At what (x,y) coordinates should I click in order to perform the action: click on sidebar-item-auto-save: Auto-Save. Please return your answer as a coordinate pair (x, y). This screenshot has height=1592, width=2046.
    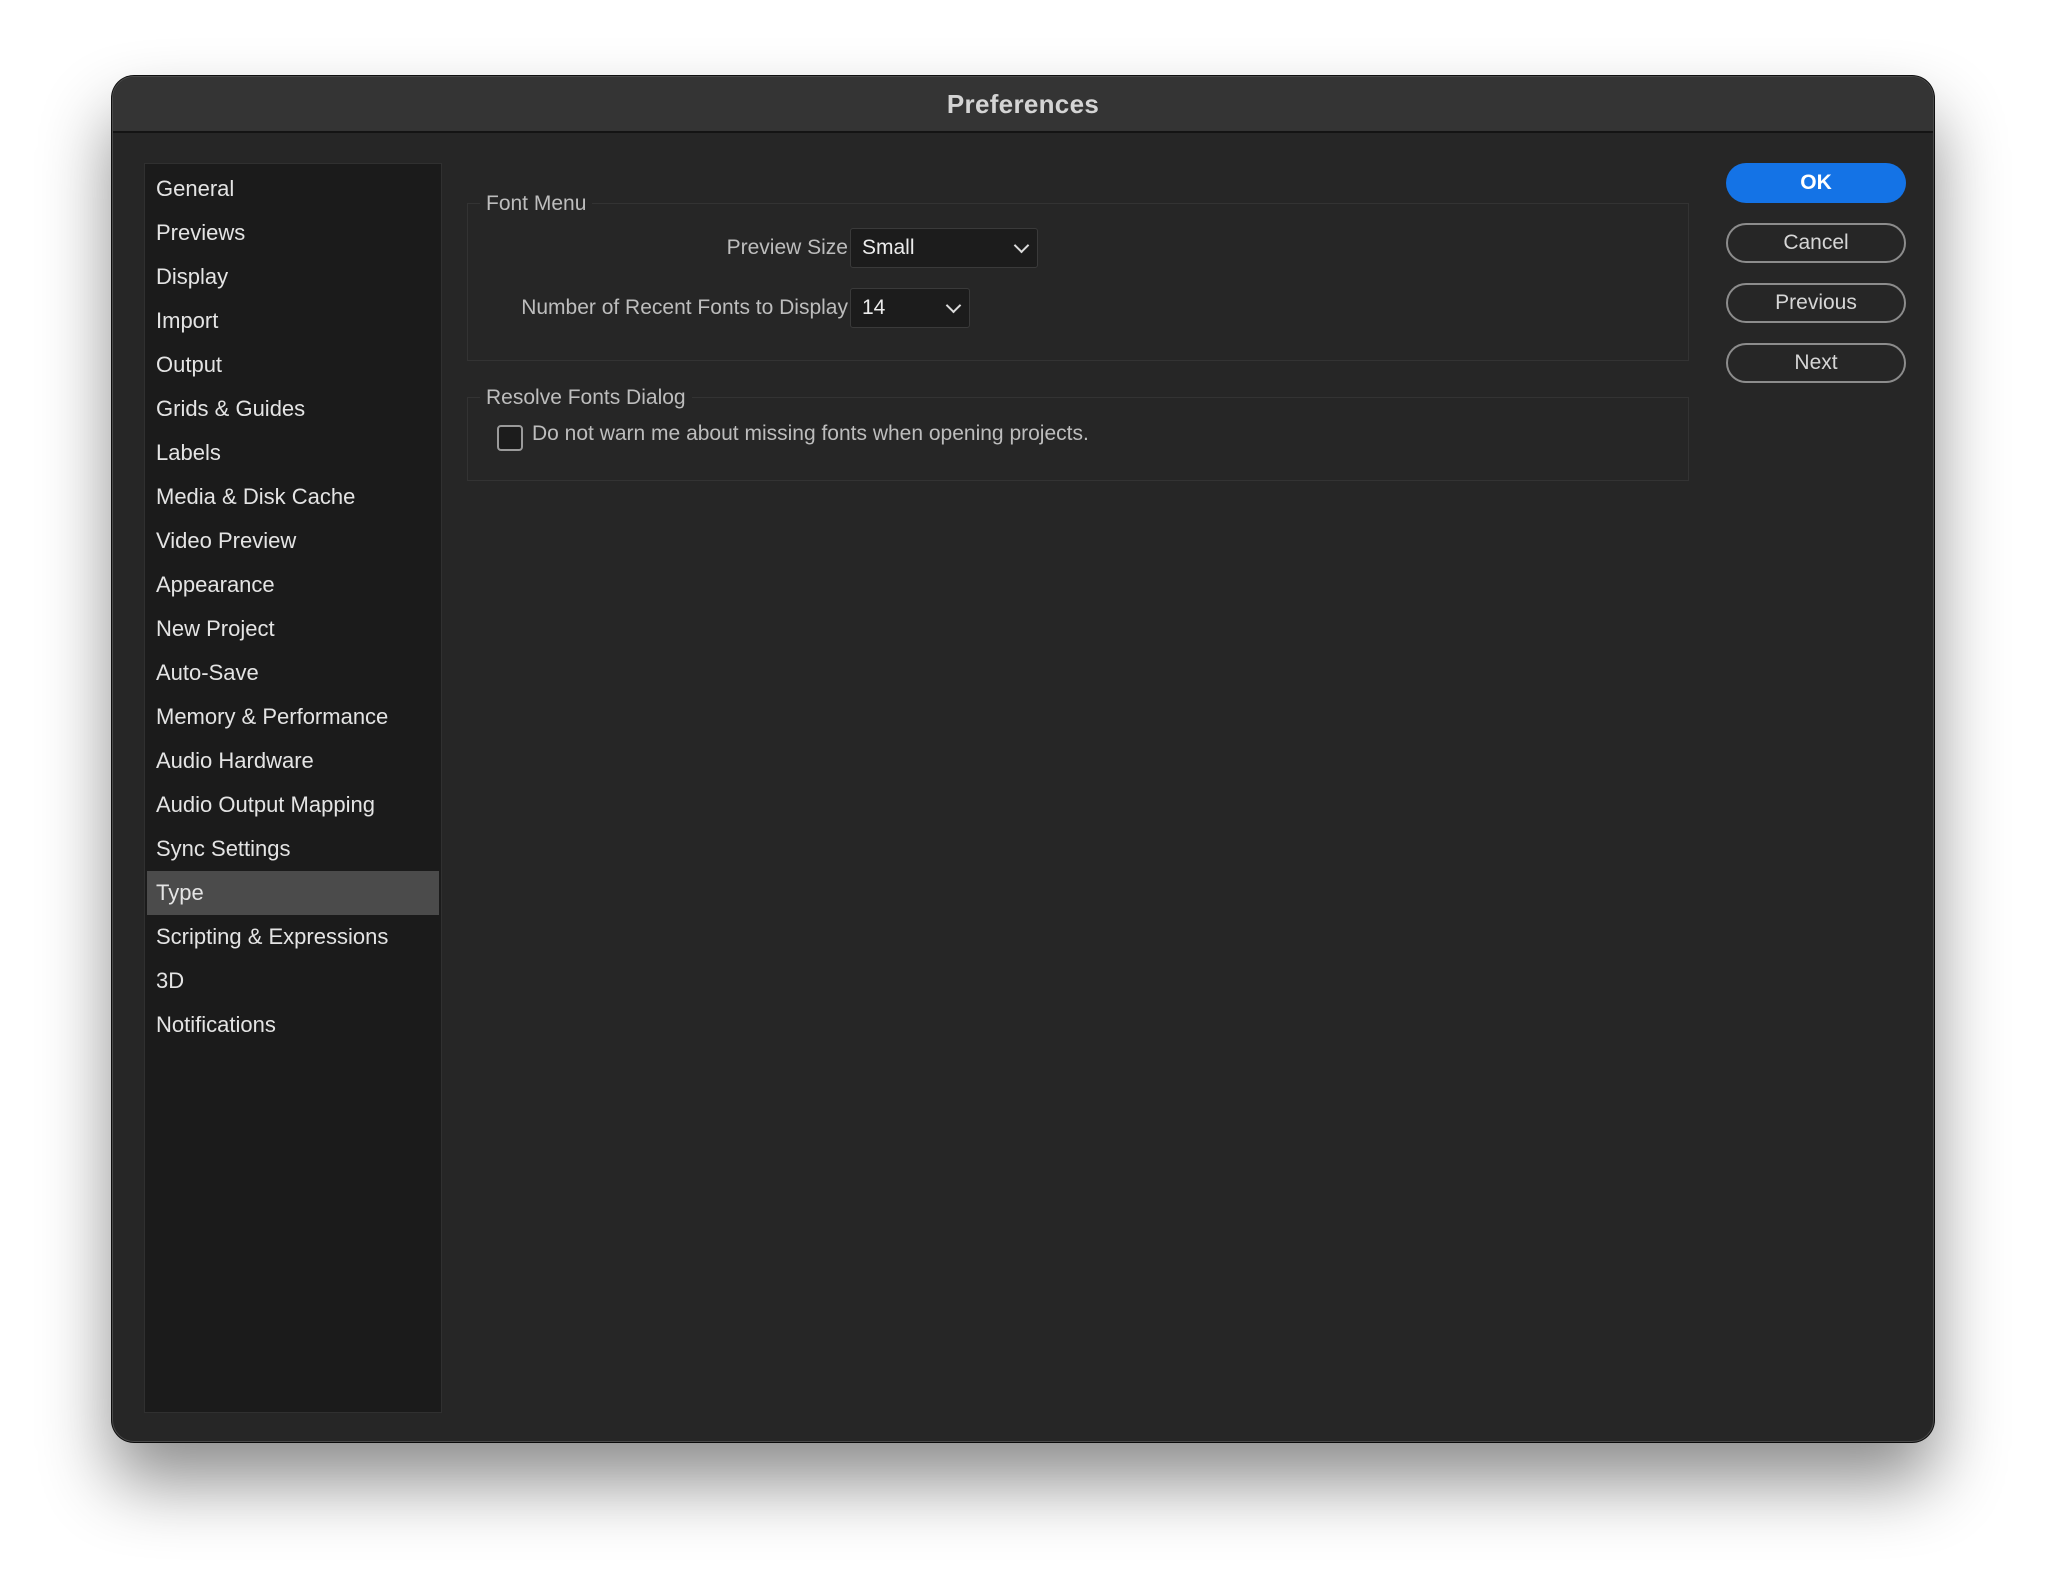
    Looking at the image, I should click on (293, 673).